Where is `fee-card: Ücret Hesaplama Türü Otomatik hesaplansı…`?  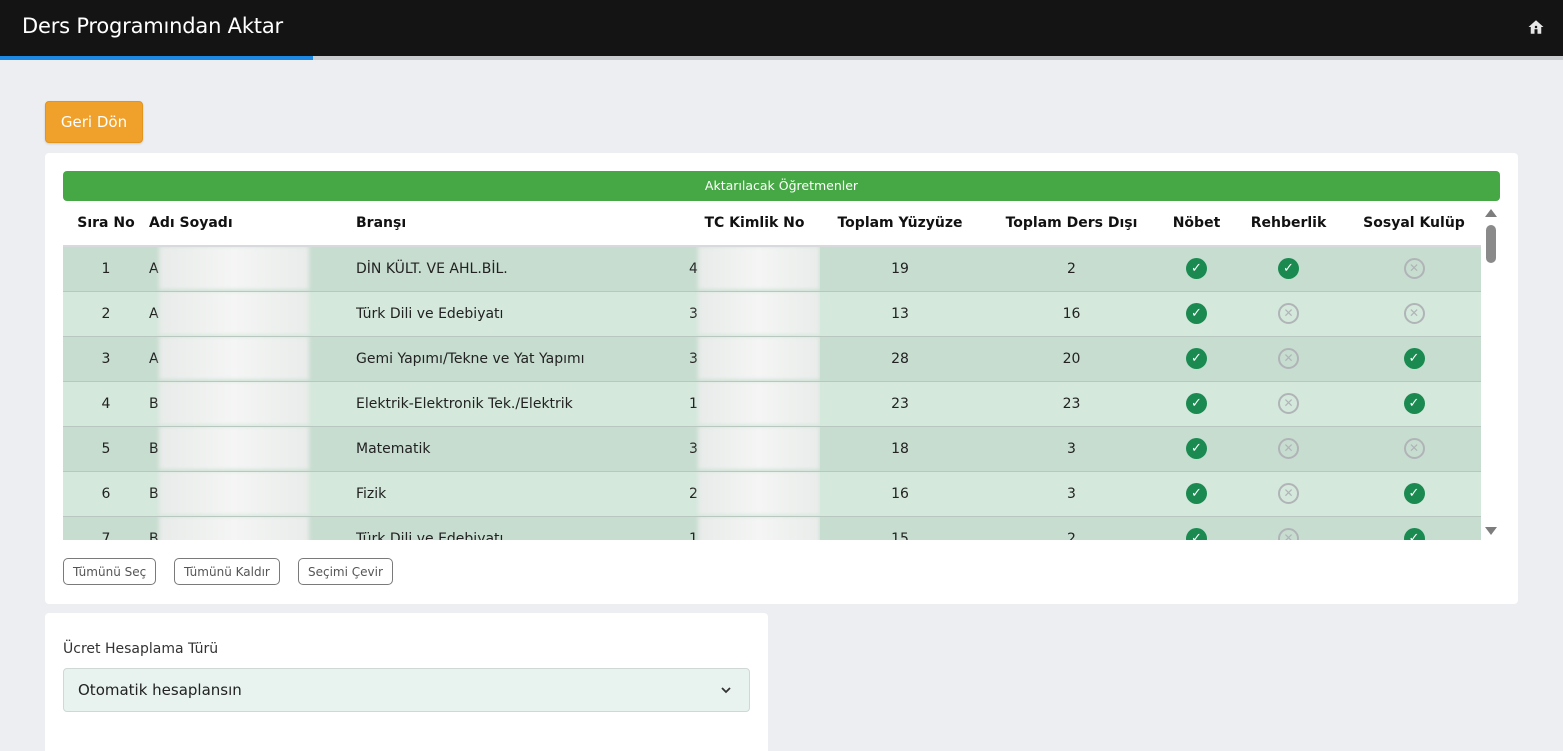 fee-card: Ücret Hesaplama Türü Otomatik hesaplansı… is located at coordinates (406, 682).